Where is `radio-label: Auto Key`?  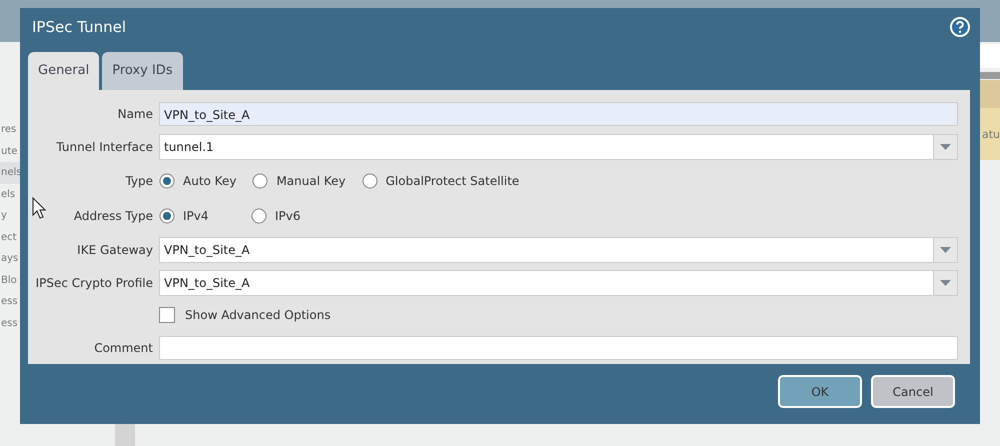 radio-label: Auto Key is located at coordinates (209, 181).